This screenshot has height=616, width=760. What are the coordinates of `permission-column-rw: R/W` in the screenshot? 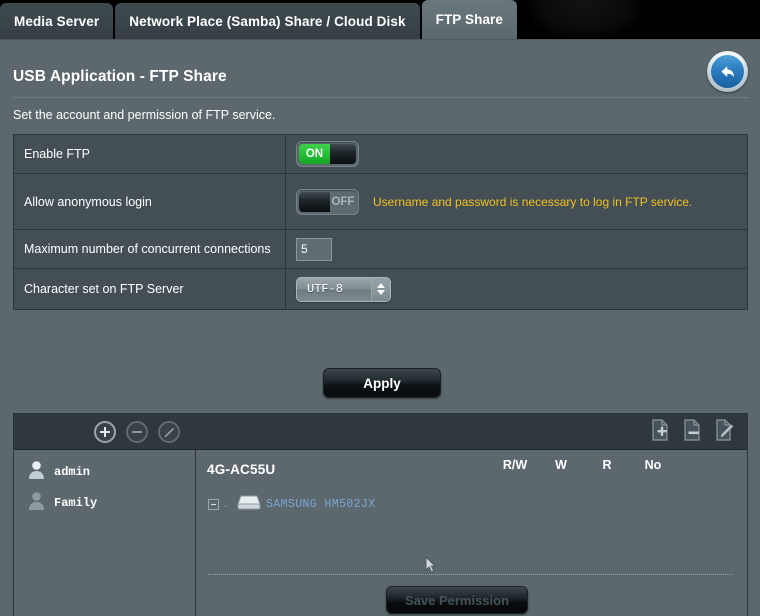 It's located at (515, 465).